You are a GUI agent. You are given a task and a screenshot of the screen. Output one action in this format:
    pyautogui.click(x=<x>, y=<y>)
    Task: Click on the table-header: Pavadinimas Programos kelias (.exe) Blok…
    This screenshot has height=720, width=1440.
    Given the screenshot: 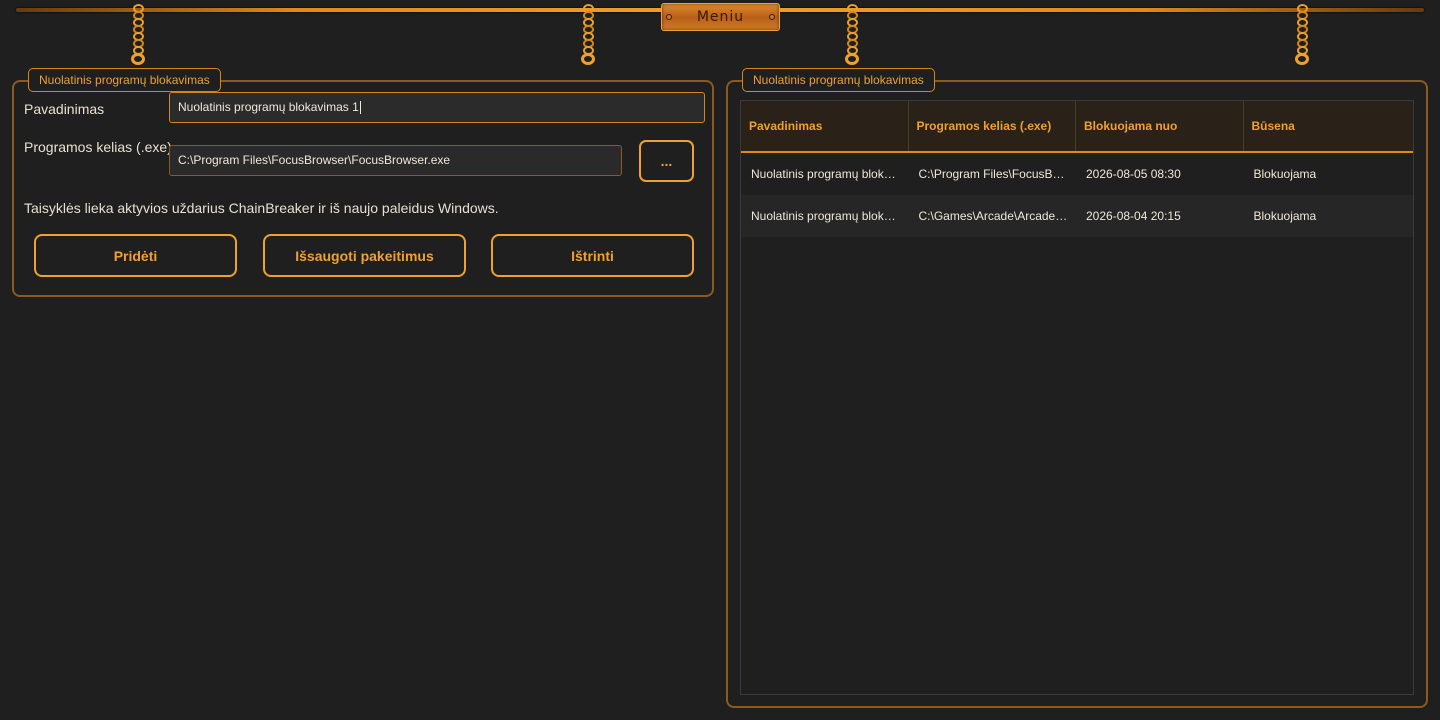 What is the action you would take?
    pyautogui.click(x=1077, y=127)
    